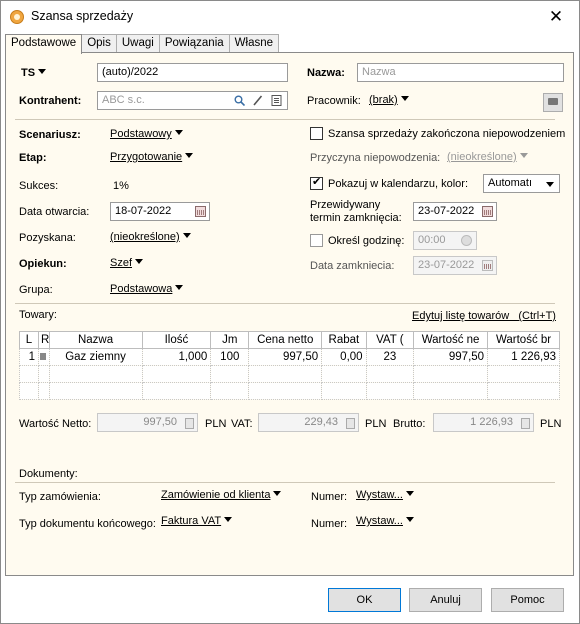  Describe the element at coordinates (364, 600) in the screenshot. I see `ok-button: OK` at that location.